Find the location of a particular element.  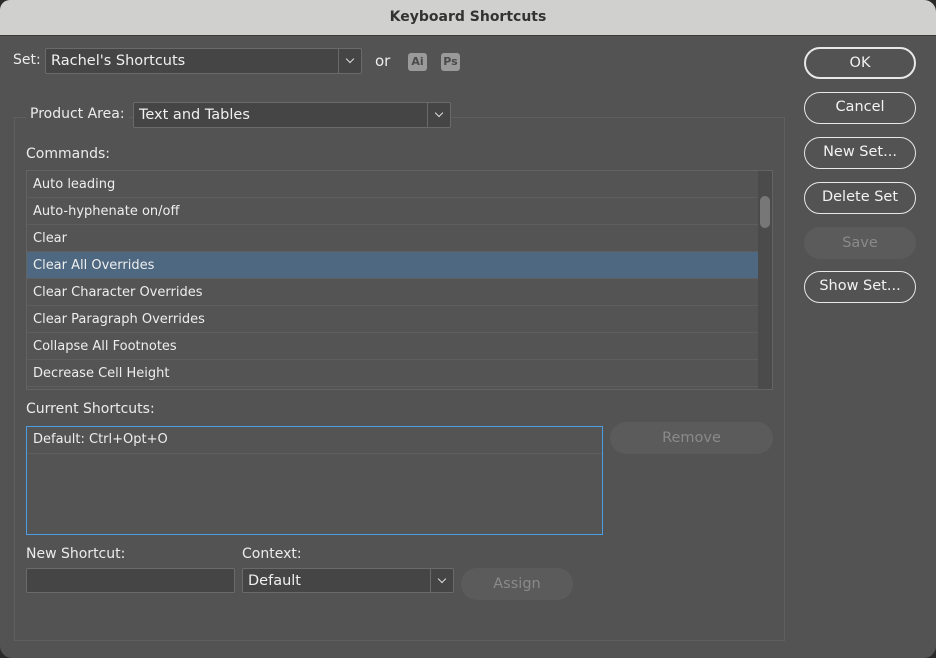

shortcut-item: Default: Ctrl+Opt+O is located at coordinates (314, 440).